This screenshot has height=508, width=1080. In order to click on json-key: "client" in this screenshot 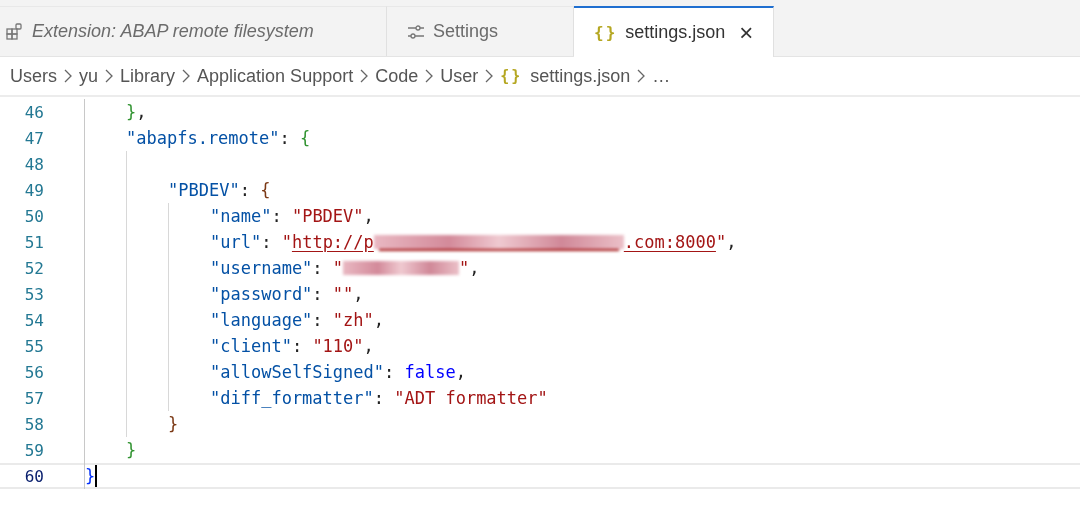, I will do `click(251, 346)`.